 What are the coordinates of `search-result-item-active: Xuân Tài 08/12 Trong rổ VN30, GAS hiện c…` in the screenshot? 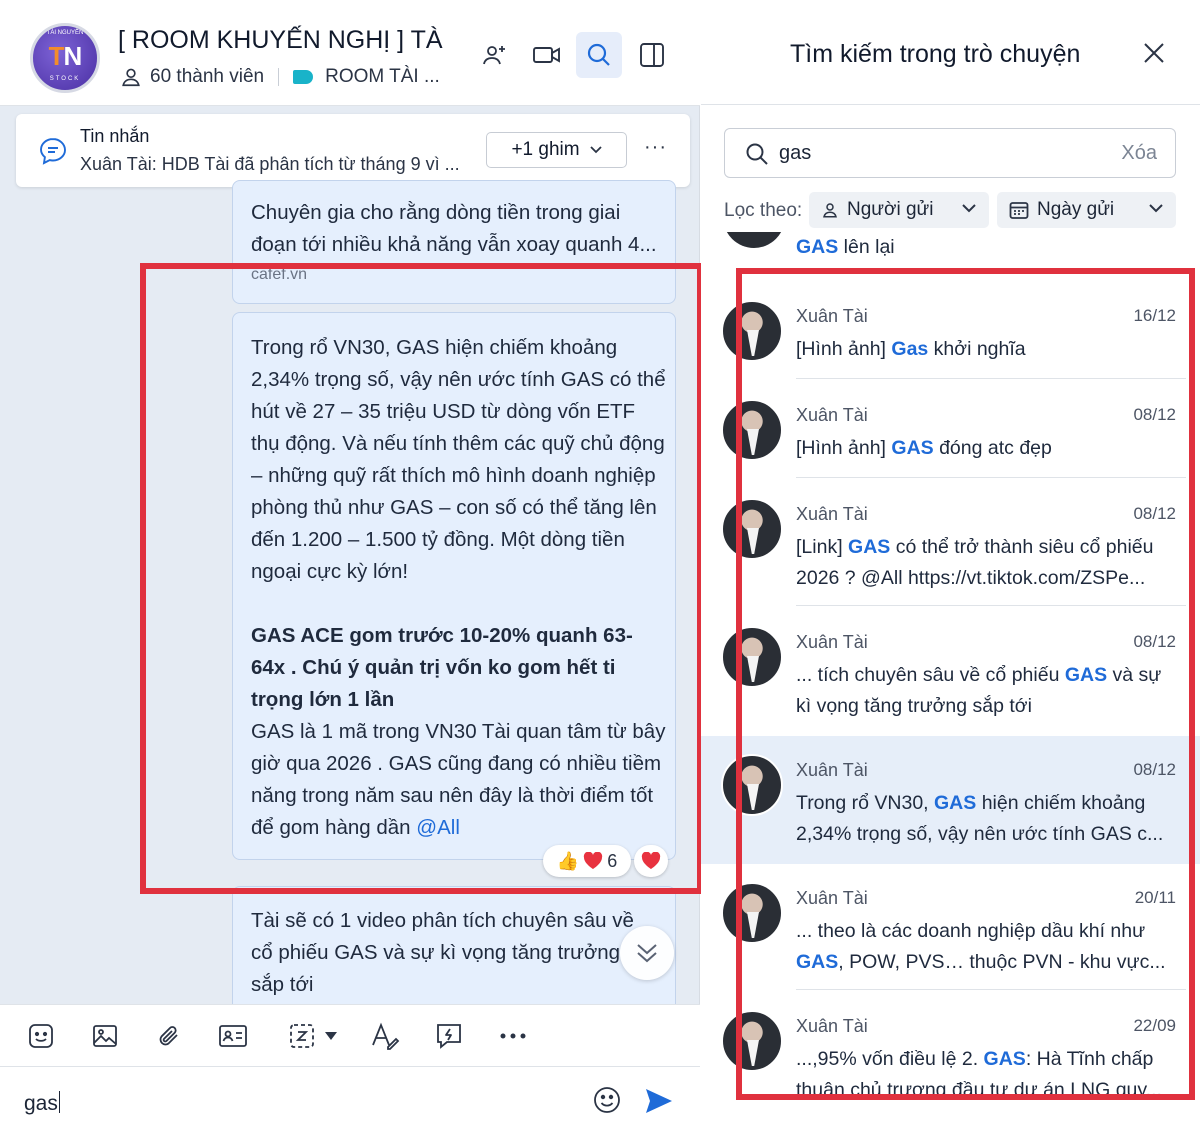 It's located at (950, 800).